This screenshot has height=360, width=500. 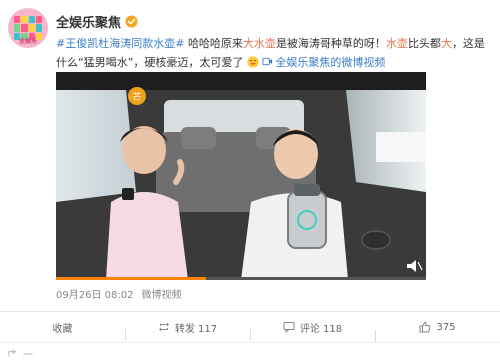 What do you see at coordinates (330, 43) in the screenshot?
I see `post-text-part: 是被海涛哥种草的呀！` at bounding box center [330, 43].